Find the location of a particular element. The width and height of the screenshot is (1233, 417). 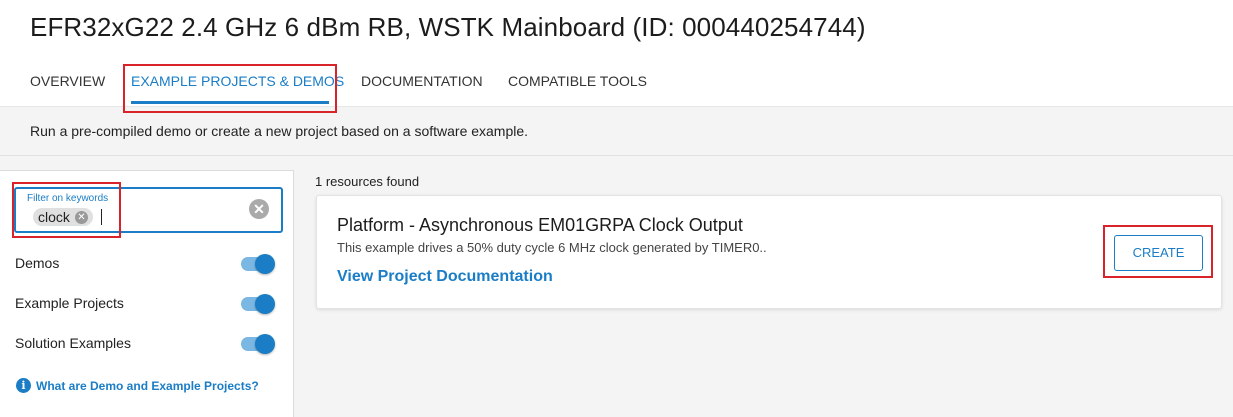

tab-overview: OVERVIEW is located at coordinates (67, 84).